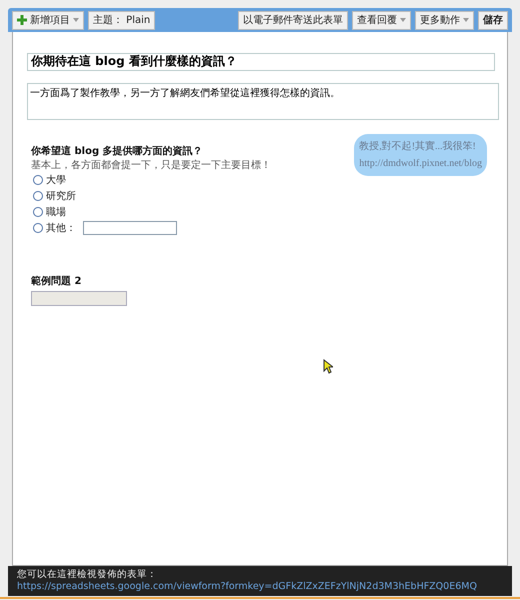 The height and width of the screenshot is (600, 520). I want to click on cursor-icon, so click(328, 366).